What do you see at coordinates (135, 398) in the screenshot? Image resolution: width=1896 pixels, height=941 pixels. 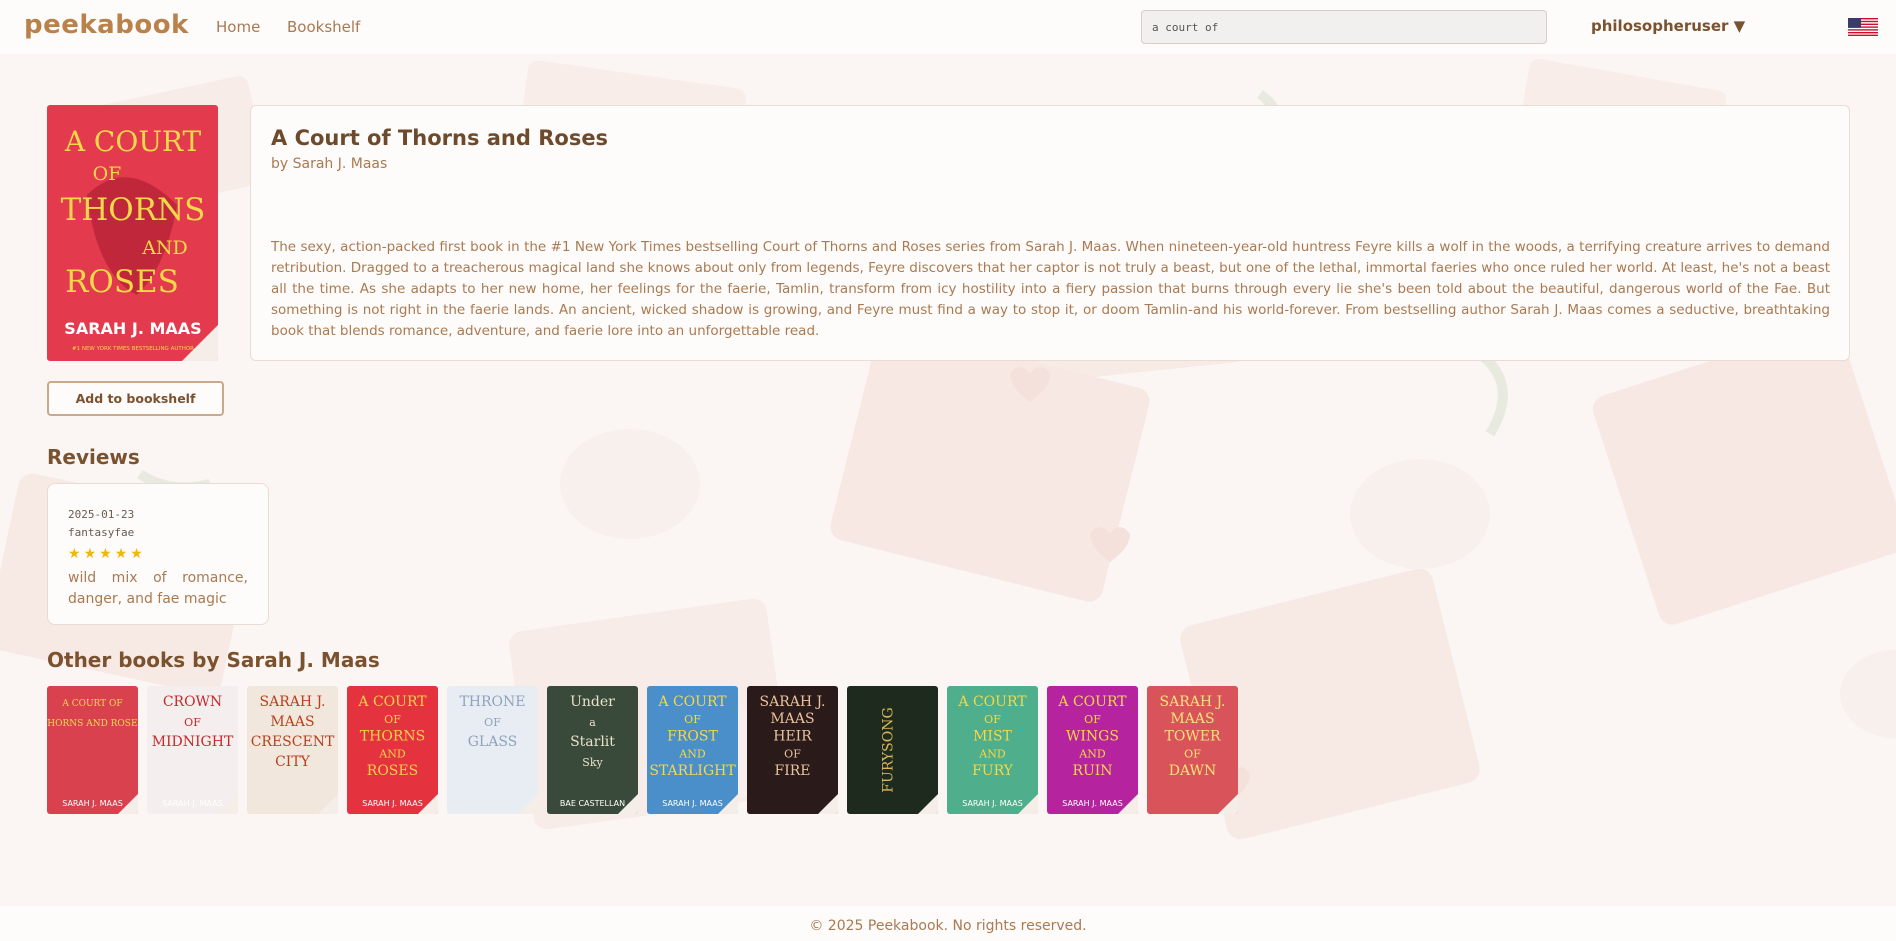 I see `add-to-bookshelf-button: Add to bookshelf` at bounding box center [135, 398].